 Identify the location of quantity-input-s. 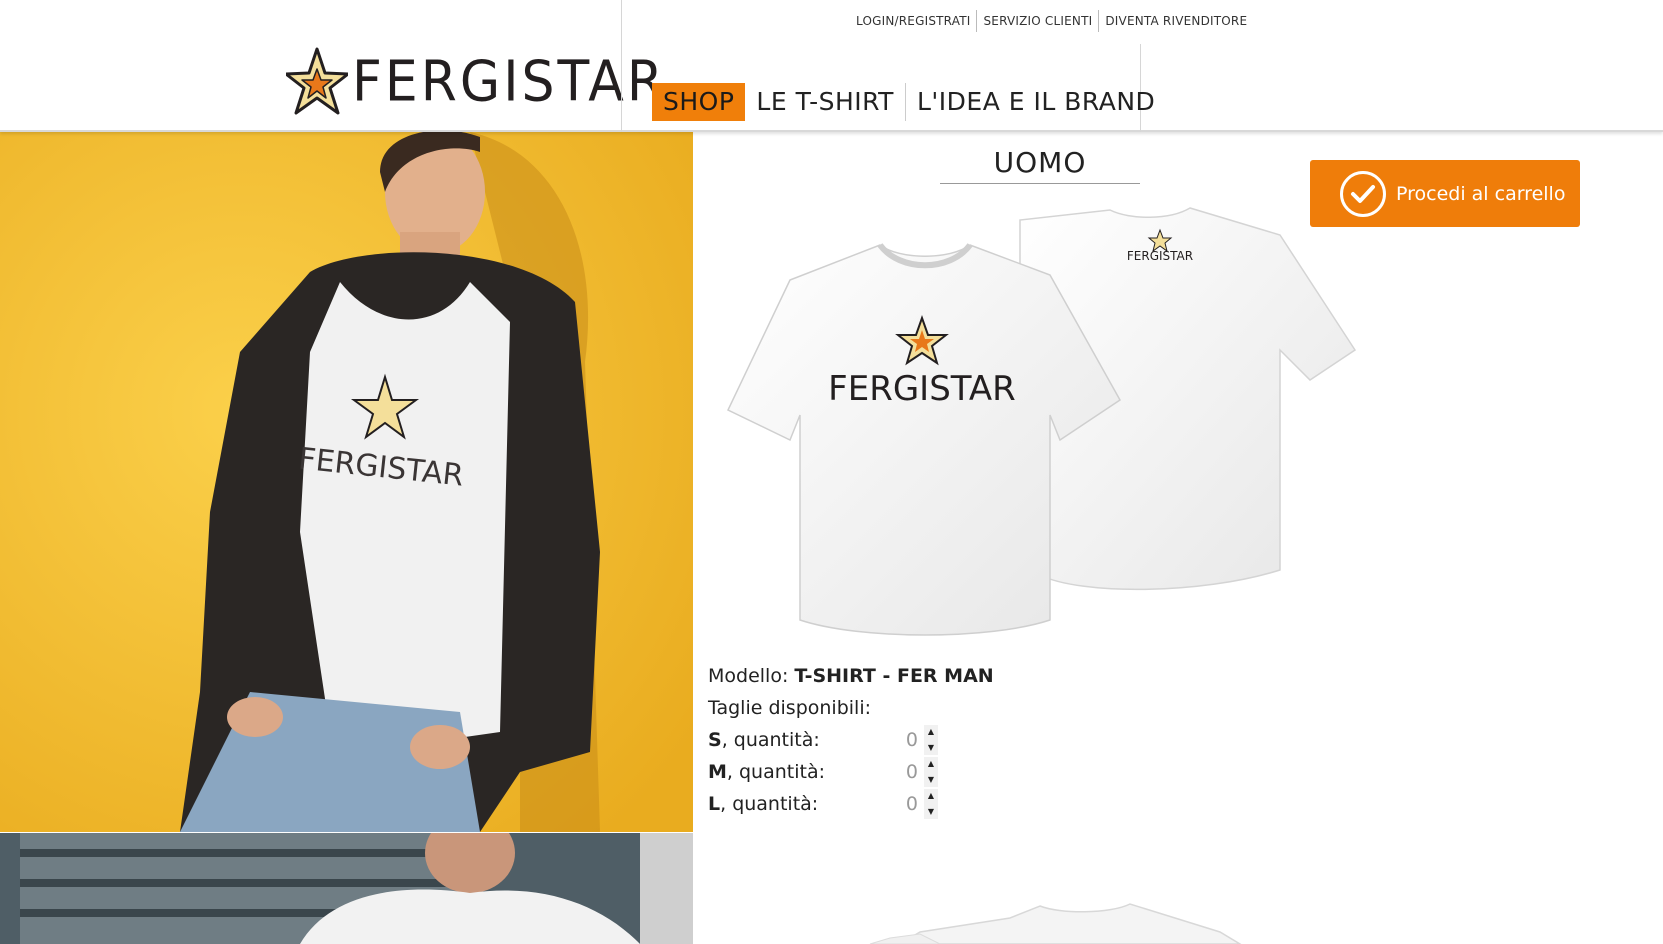
(903, 740).